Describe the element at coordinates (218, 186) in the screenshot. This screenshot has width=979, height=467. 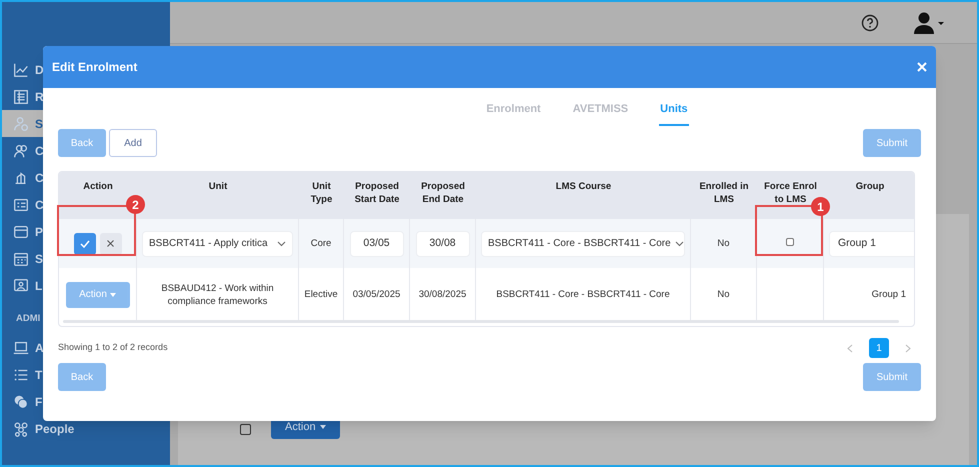
I see `column-header: Unit` at that location.